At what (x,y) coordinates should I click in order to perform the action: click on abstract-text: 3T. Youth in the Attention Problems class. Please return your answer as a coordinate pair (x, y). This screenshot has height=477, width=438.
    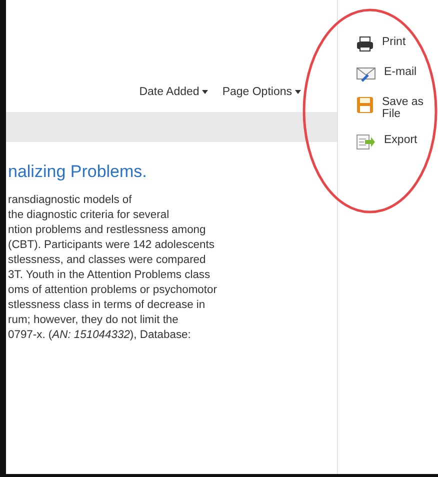
    Looking at the image, I should click on (110, 275).